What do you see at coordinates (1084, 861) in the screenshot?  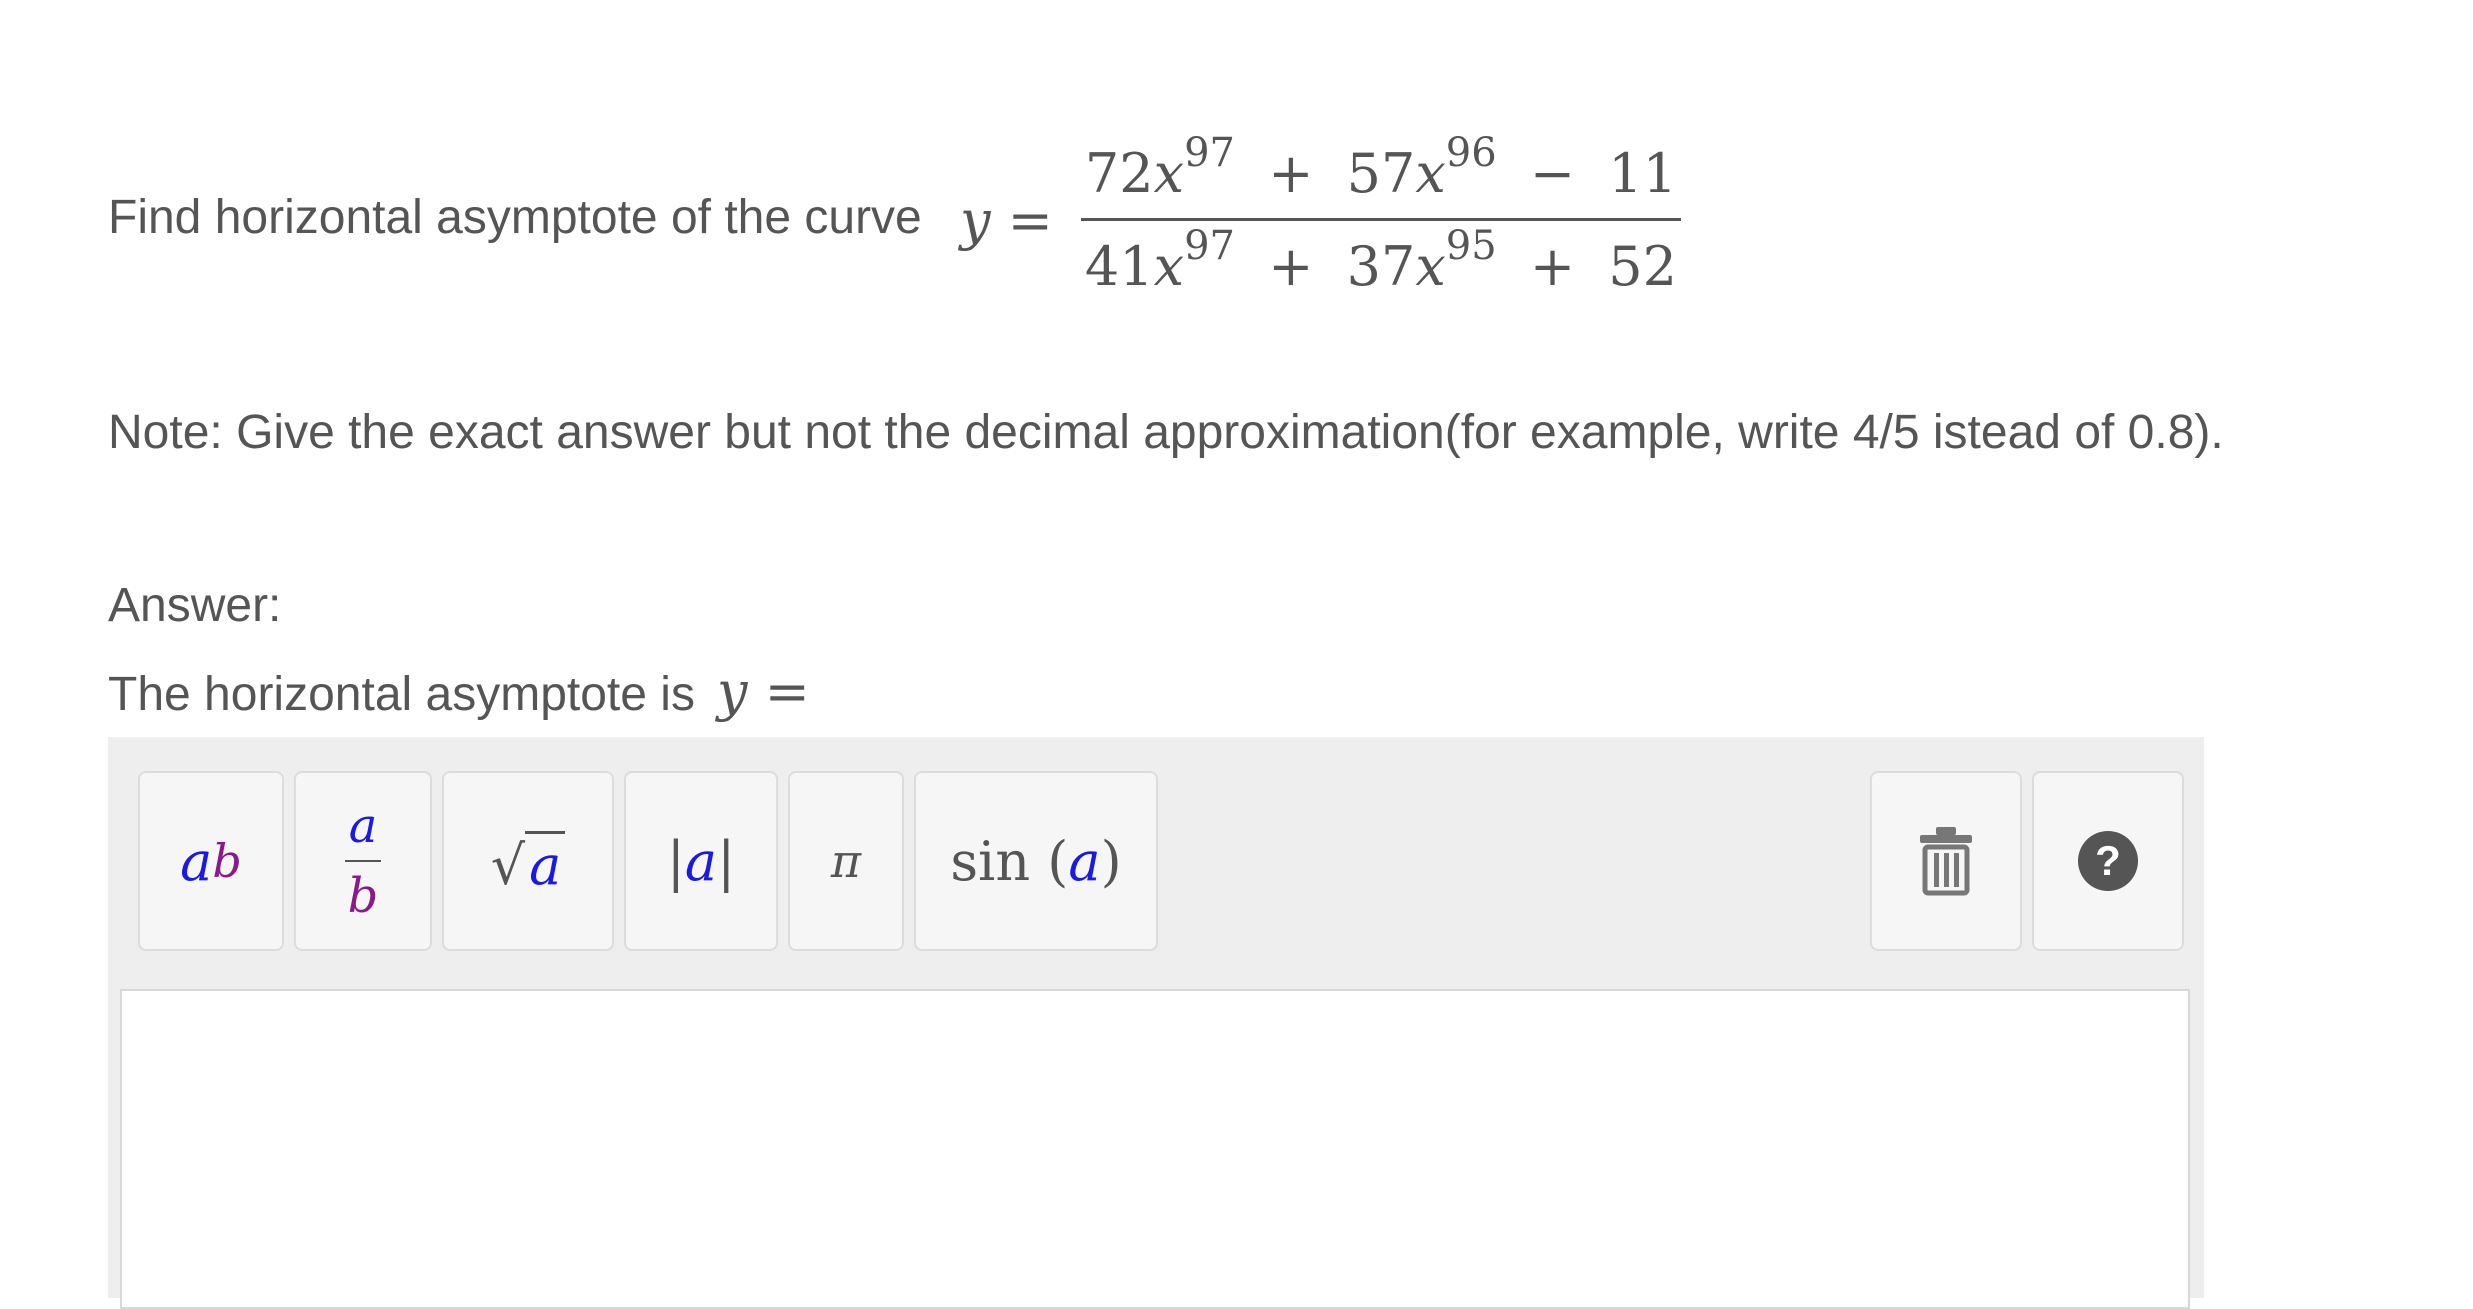 I see `sin-argument: a` at bounding box center [1084, 861].